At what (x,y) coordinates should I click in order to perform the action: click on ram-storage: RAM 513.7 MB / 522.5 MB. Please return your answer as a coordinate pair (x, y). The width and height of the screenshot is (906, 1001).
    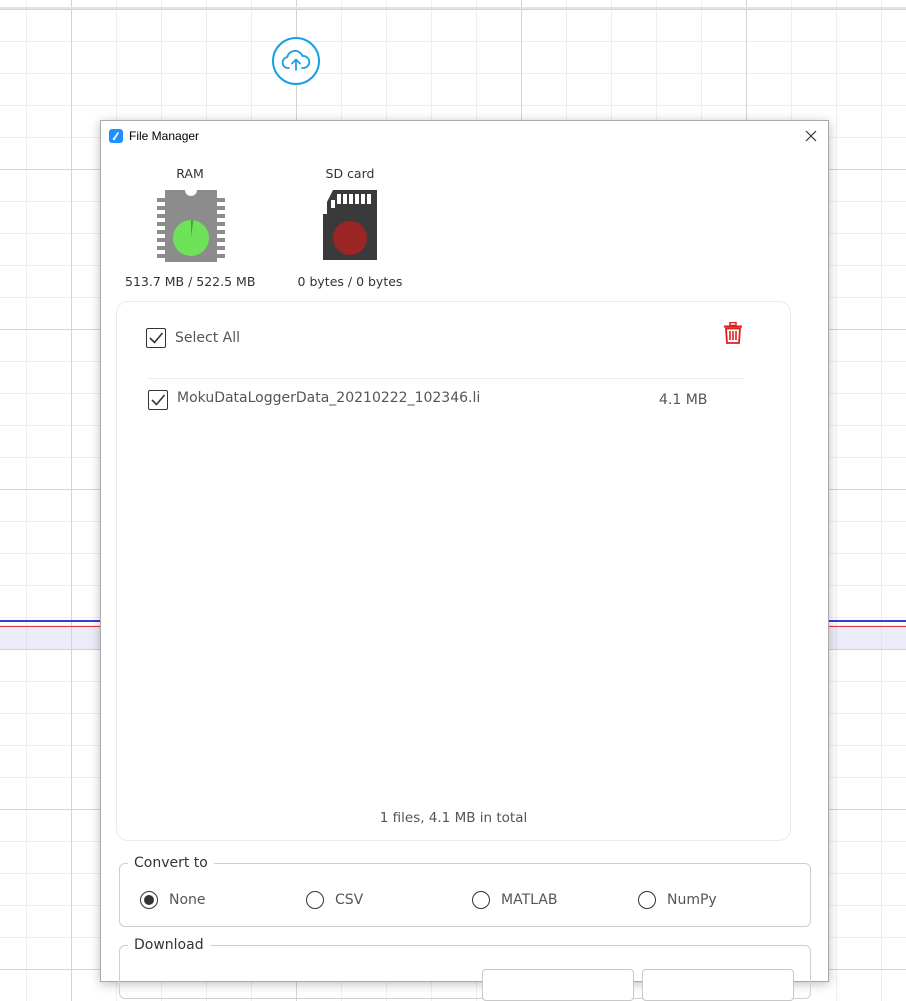
    Looking at the image, I should click on (190, 231).